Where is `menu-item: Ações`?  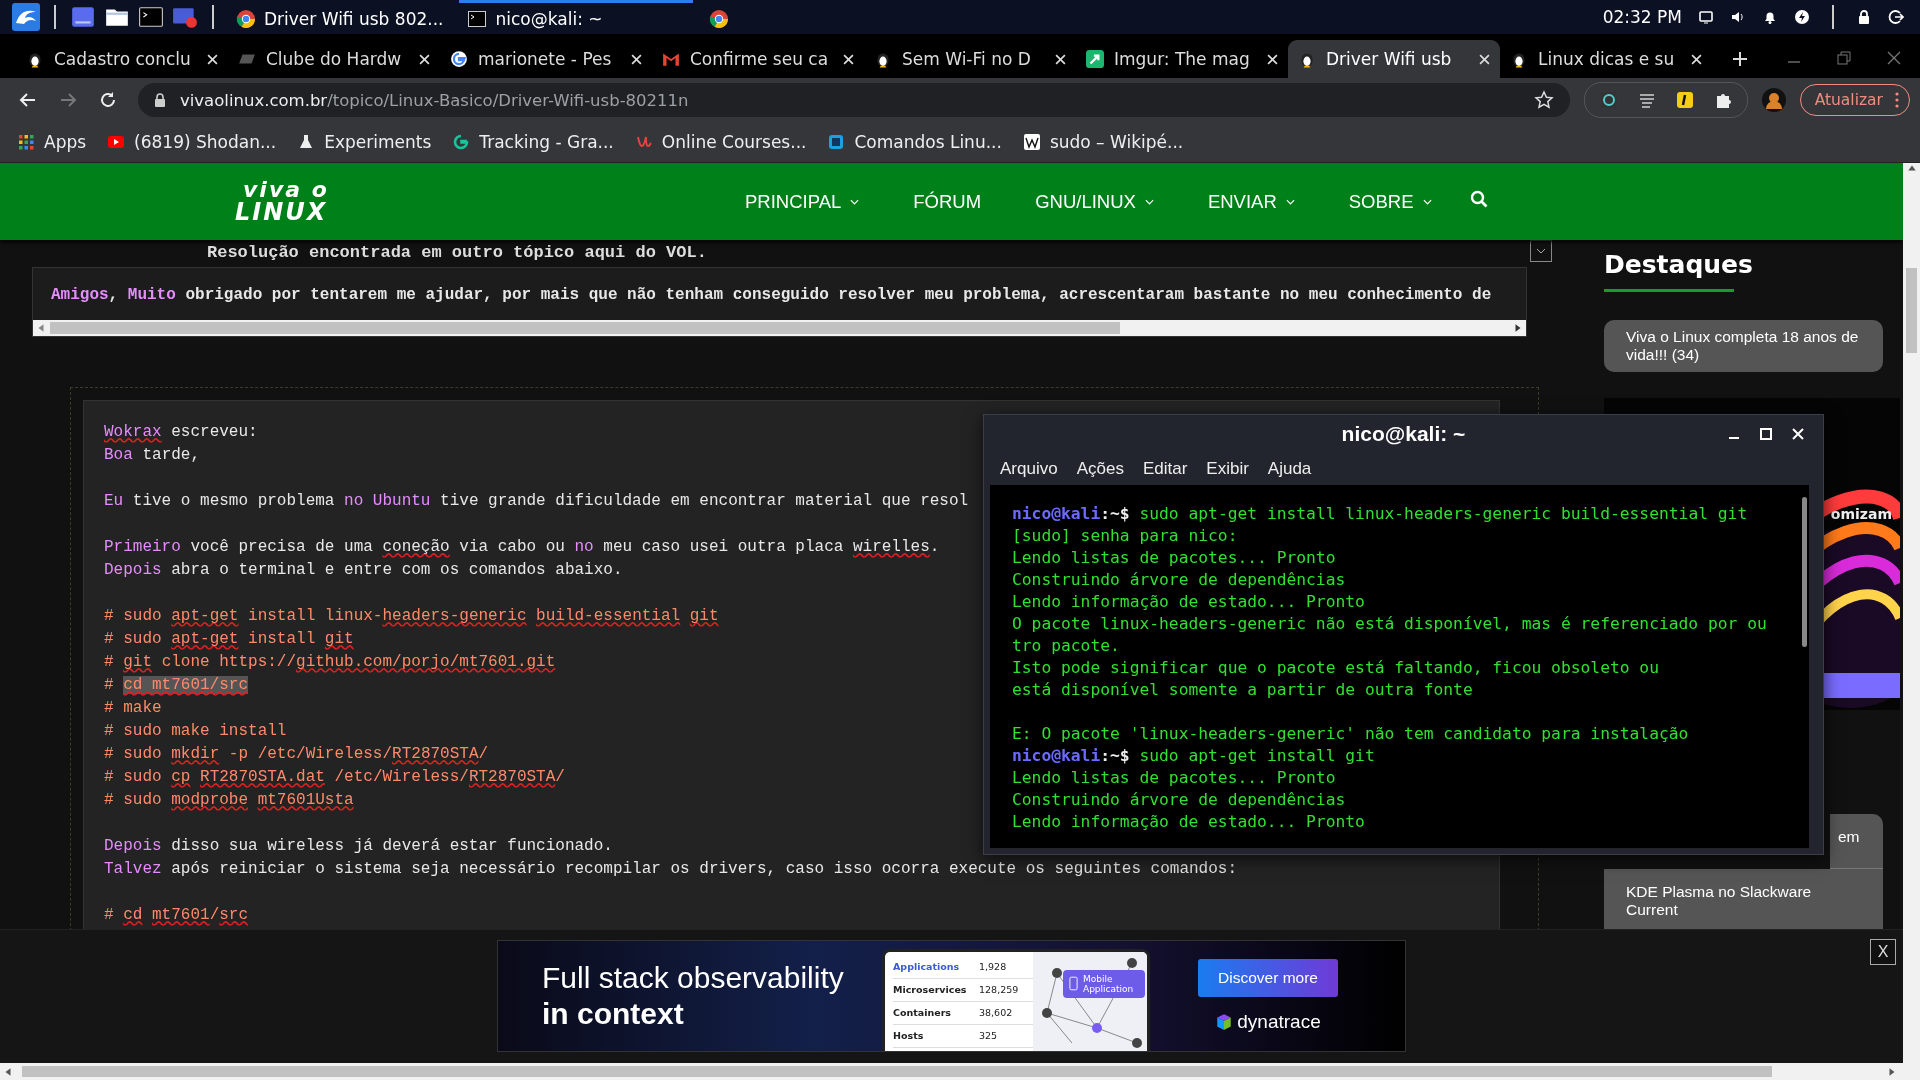 menu-item: Ações is located at coordinates (1100, 469).